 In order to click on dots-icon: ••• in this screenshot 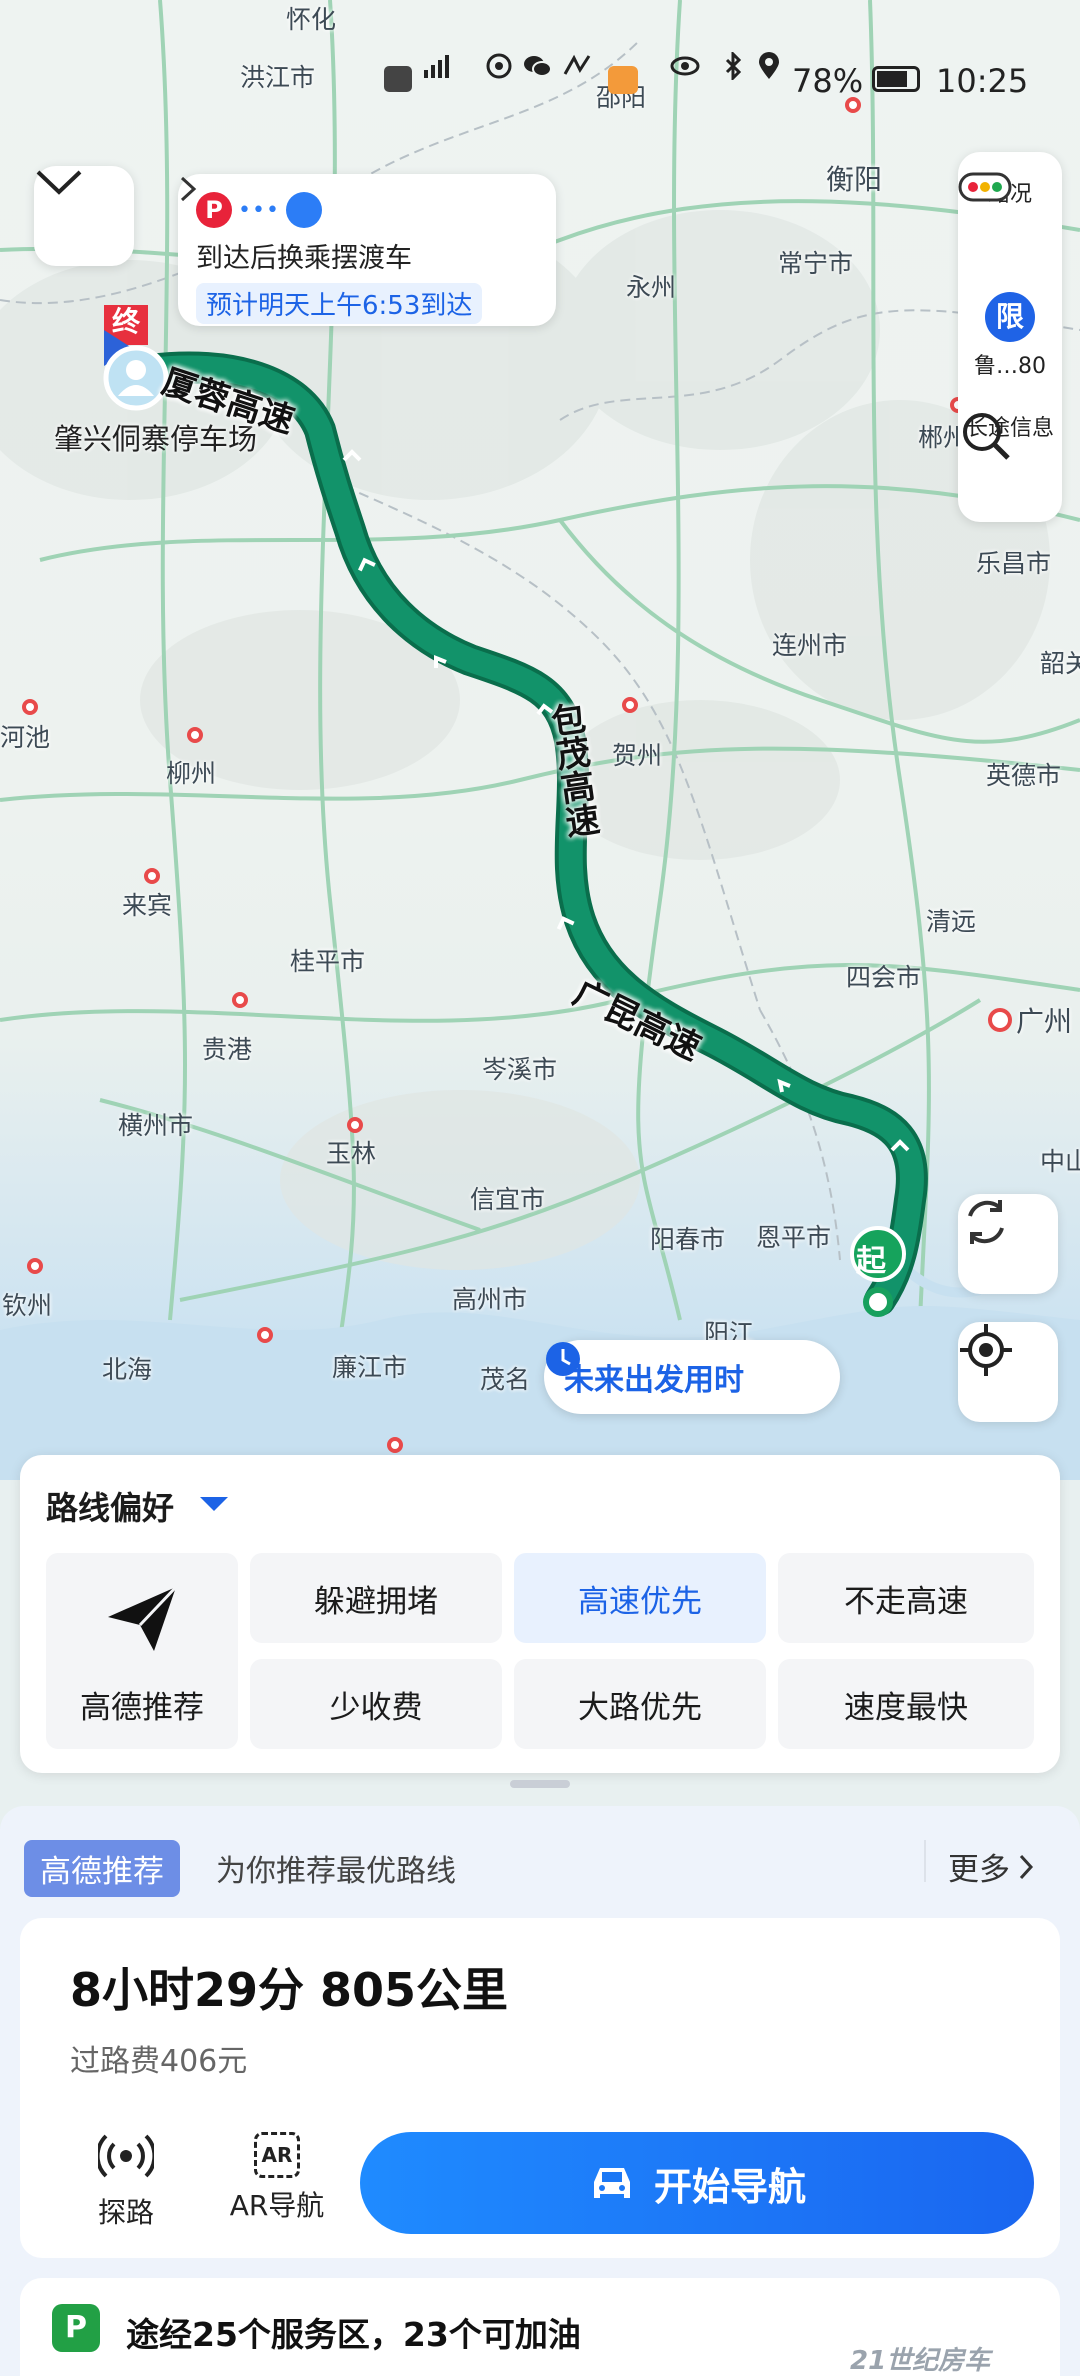, I will do `click(259, 210)`.